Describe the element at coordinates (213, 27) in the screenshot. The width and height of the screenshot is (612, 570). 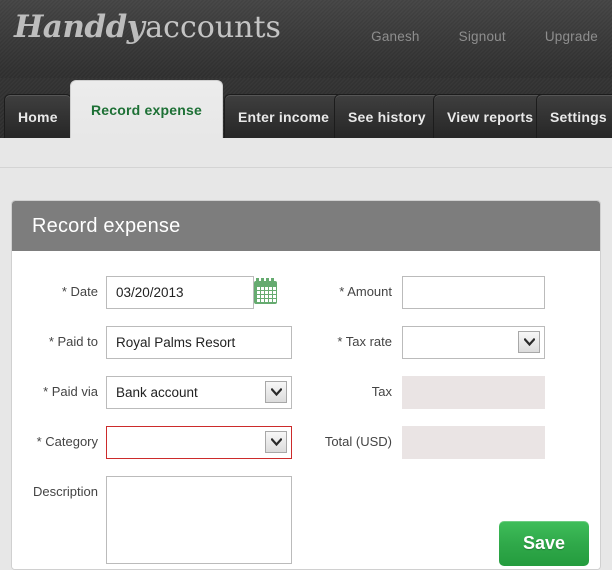
I see `brand-name-plain: accounts` at that location.